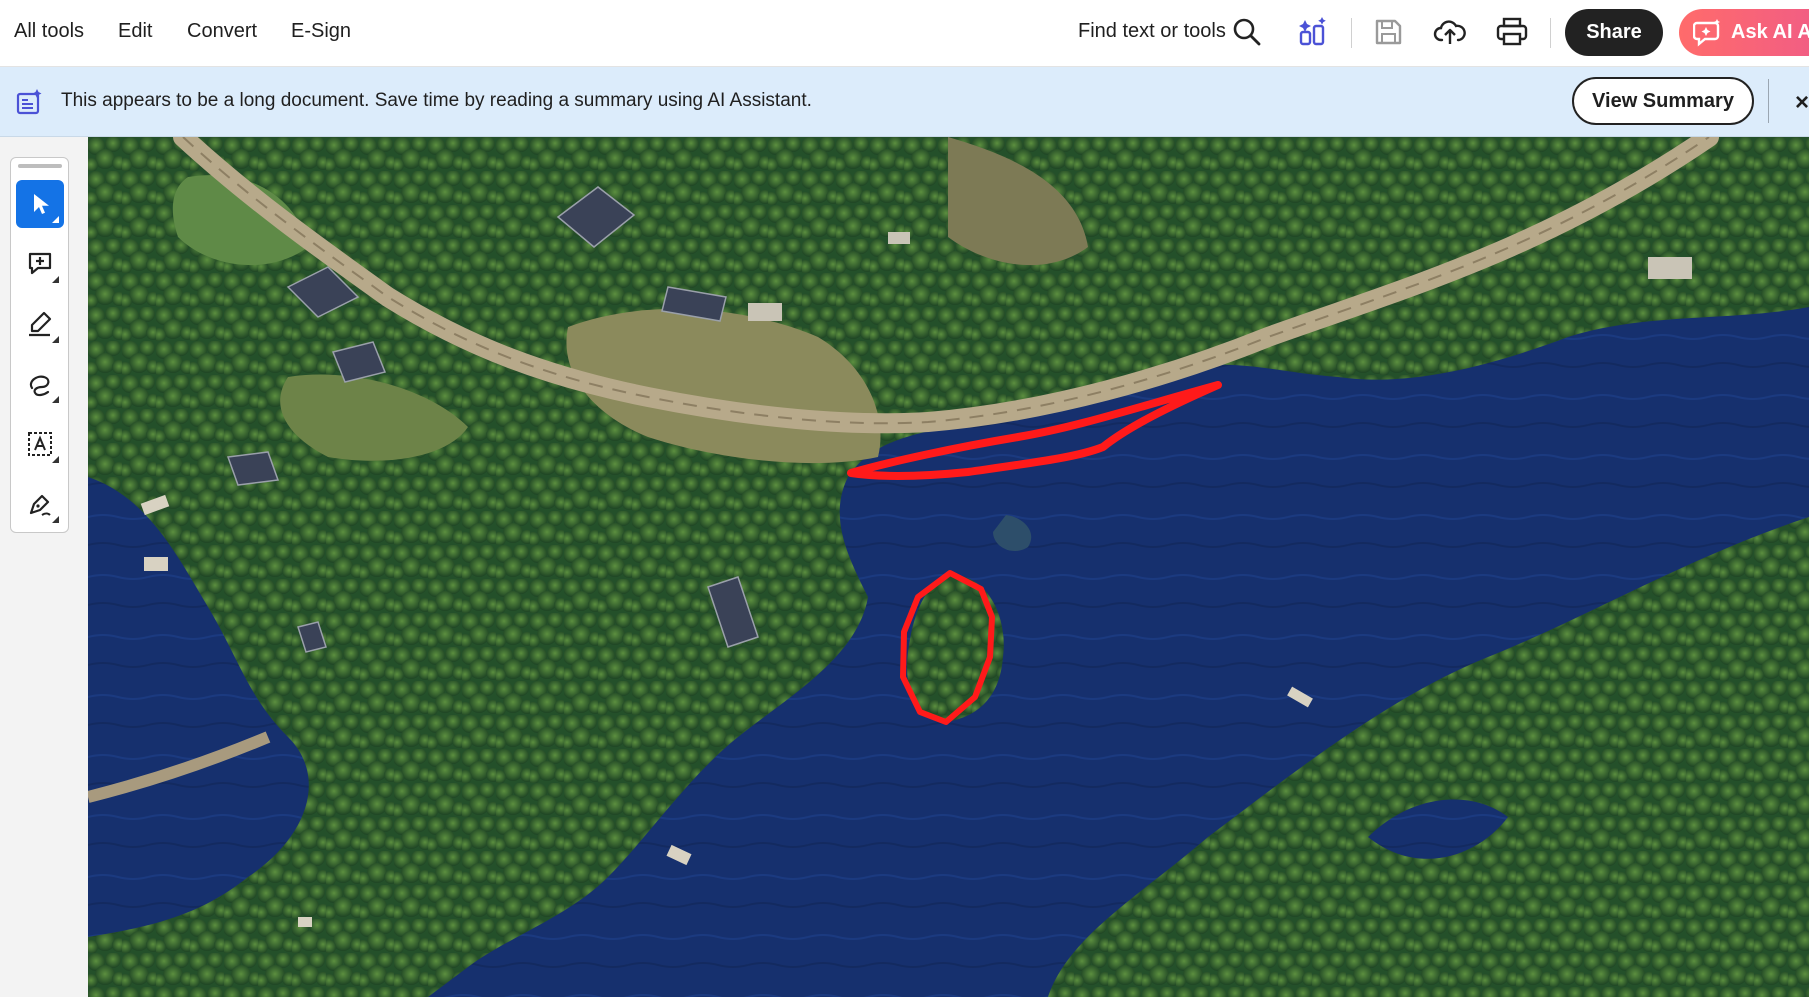 This screenshot has width=1809, height=997. Describe the element at coordinates (1247, 32) in the screenshot. I see `search-icon` at that location.